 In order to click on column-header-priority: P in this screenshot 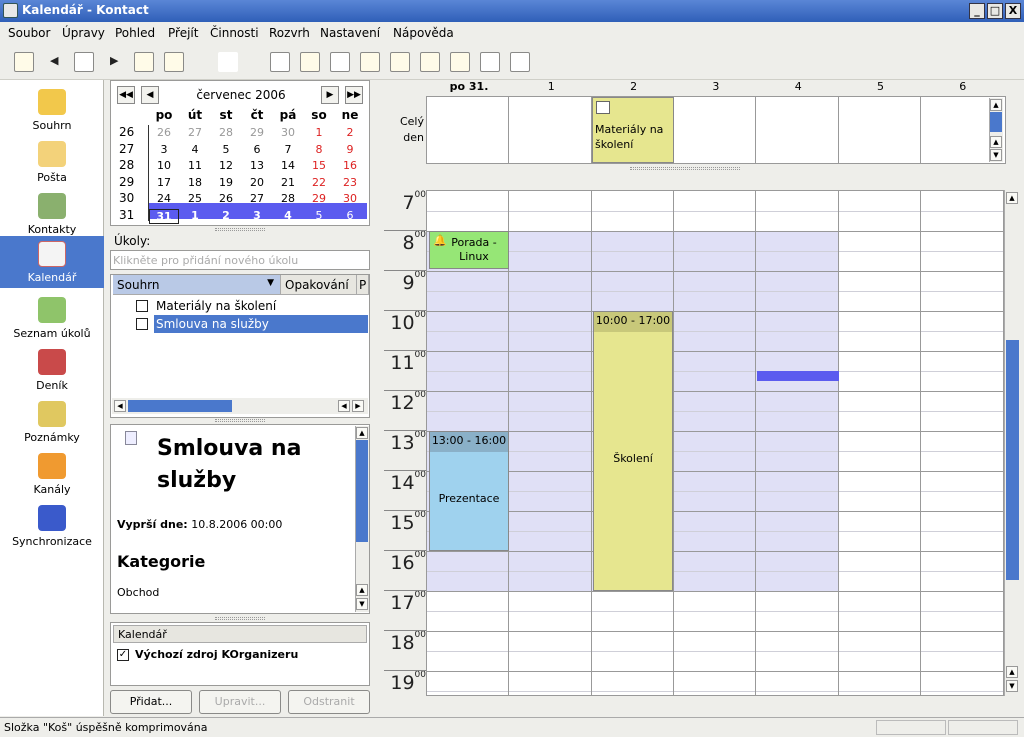, I will do `click(363, 285)`.